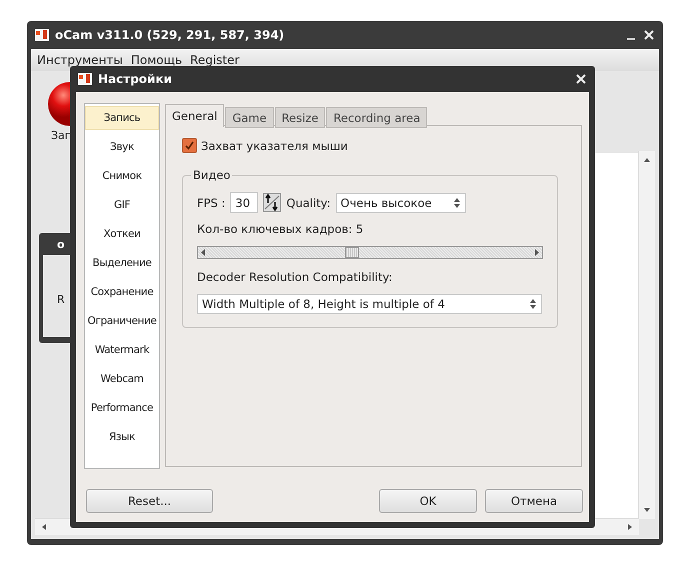 This screenshot has width=686, height=568. Describe the element at coordinates (156, 60) in the screenshot. I see `menu-item: Помощь` at that location.